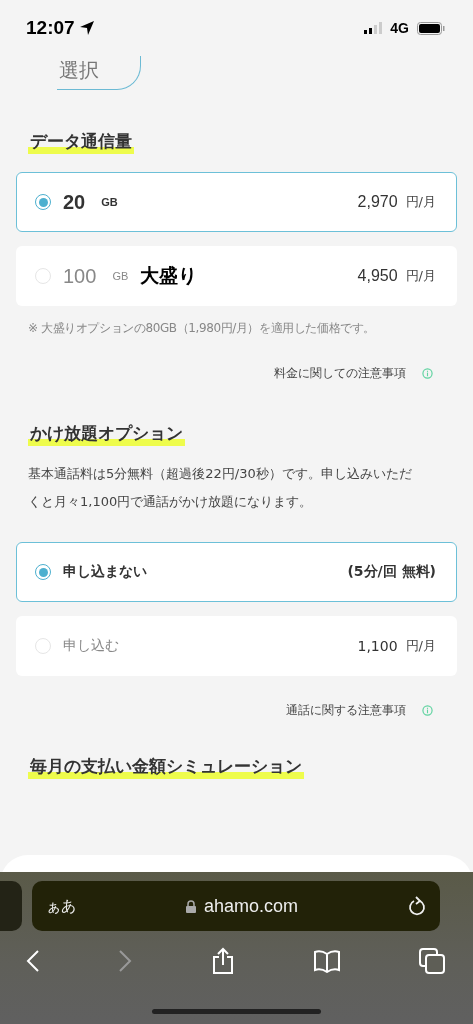 This screenshot has height=1024, width=473. What do you see at coordinates (106, 434) in the screenshot?
I see `section-heading: かけ放題オプション` at bounding box center [106, 434].